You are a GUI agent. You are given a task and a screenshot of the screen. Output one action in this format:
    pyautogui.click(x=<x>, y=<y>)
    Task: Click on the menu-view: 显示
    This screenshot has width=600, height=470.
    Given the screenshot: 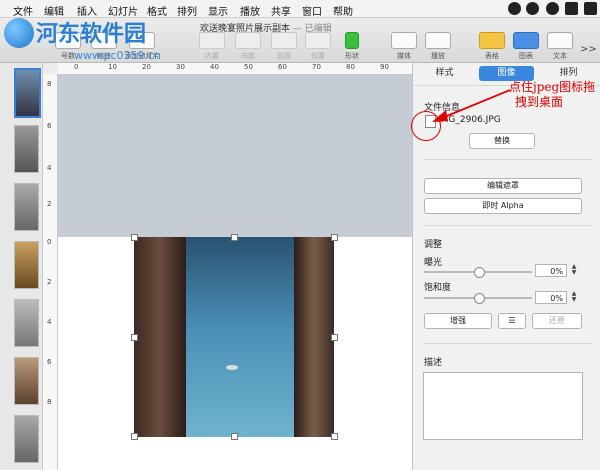 What is the action you would take?
    pyautogui.click(x=218, y=10)
    